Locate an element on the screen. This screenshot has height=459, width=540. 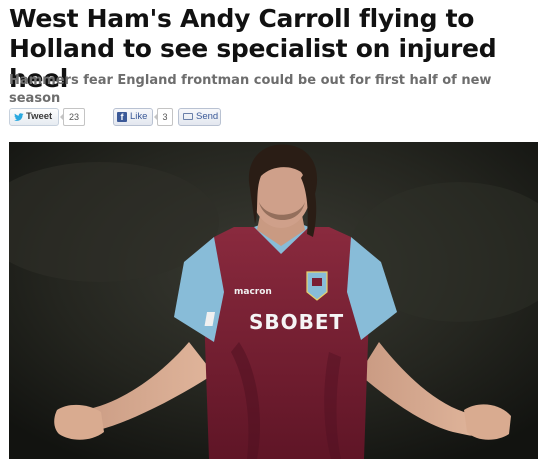
tweet-label: Tweet is located at coordinates (39, 116).